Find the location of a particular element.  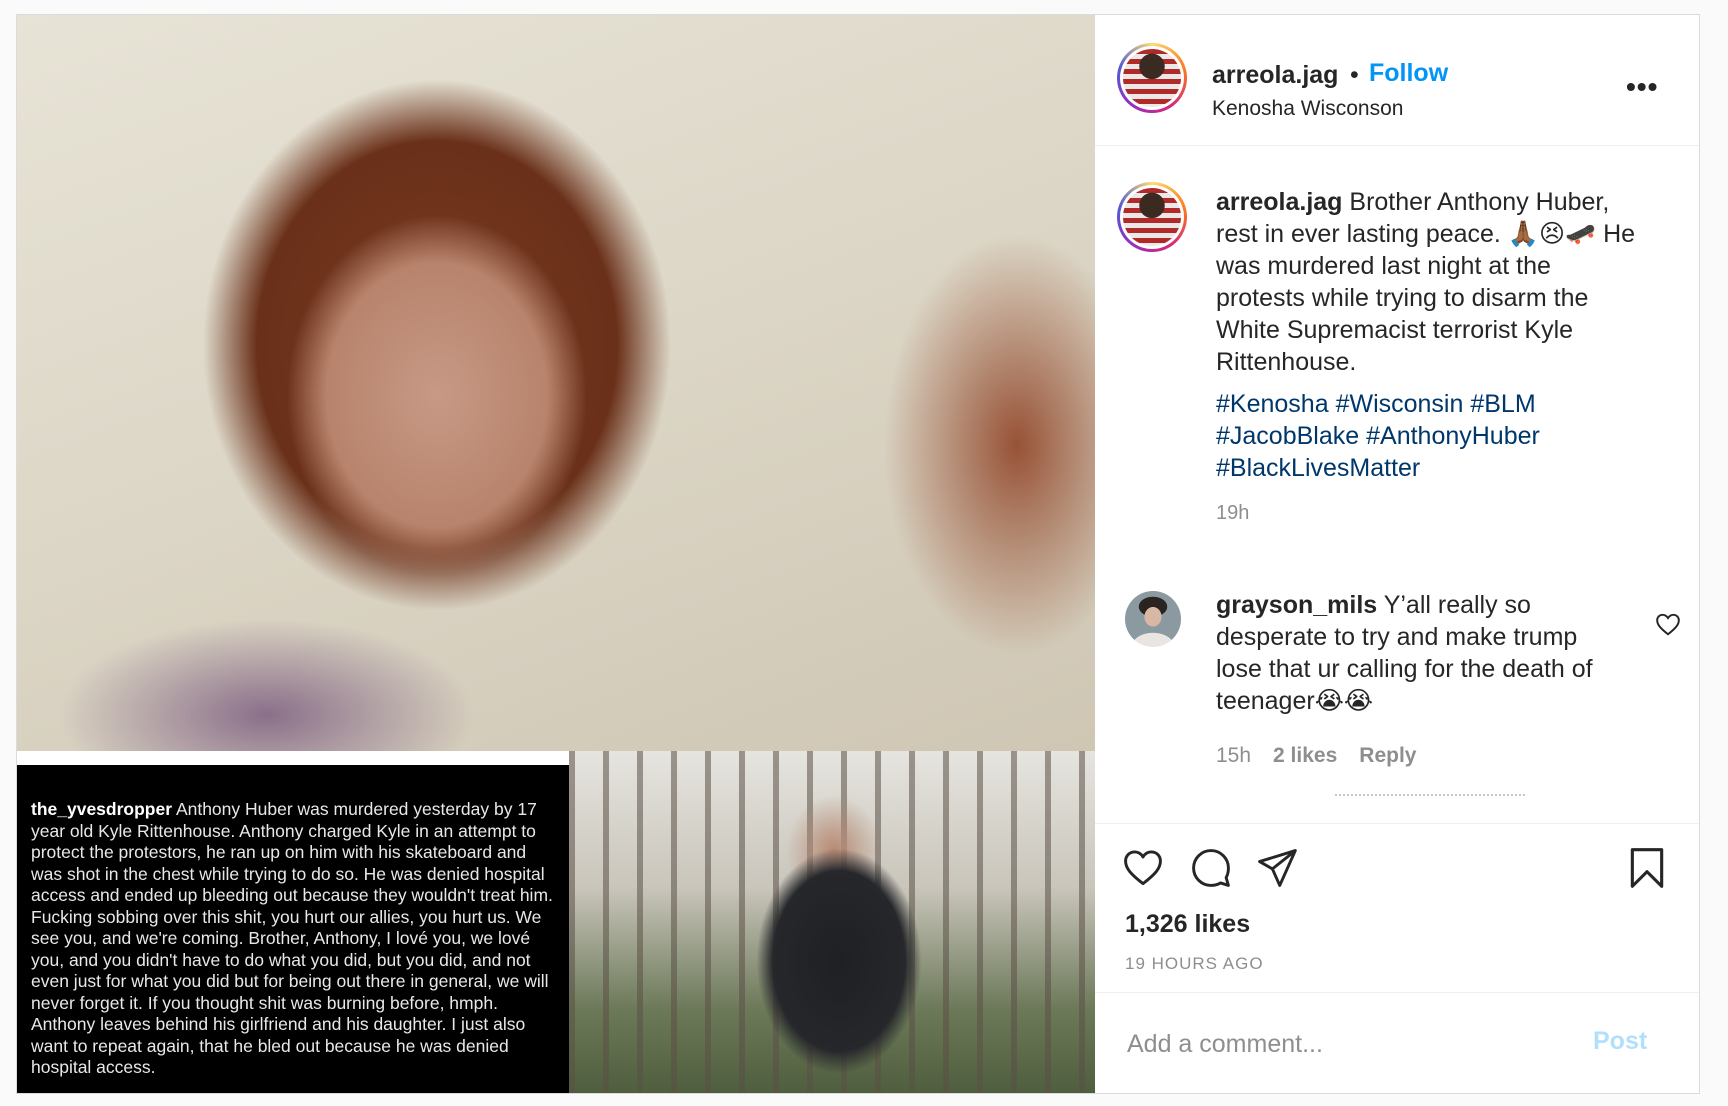

post-comment-button: Post is located at coordinates (1620, 1041).